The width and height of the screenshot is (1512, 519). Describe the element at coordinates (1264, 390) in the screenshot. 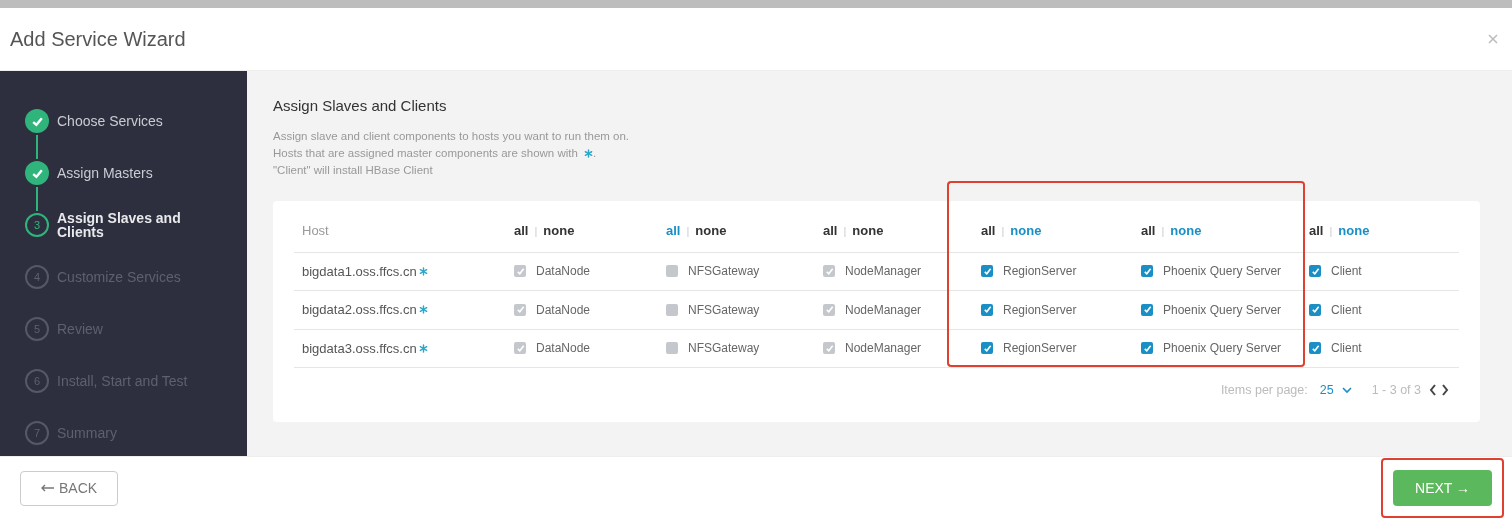

I see `items-per-page-label: Items per page:` at that location.